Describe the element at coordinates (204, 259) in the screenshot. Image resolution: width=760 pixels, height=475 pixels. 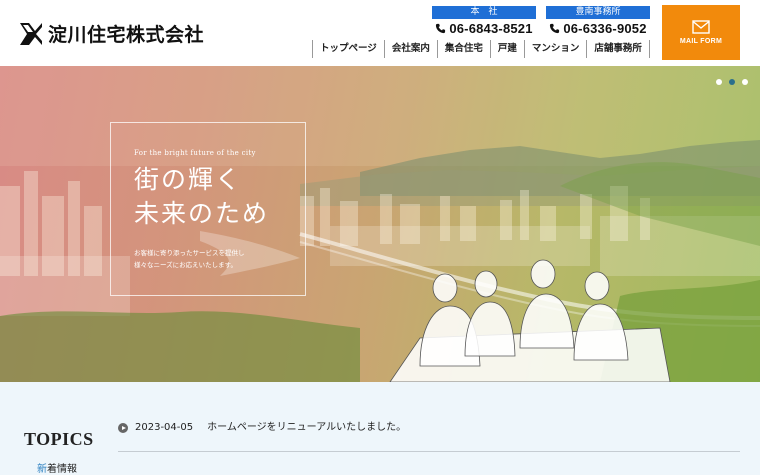
I see `hero-description: お客様に寄り添ったサービスを提供し 様々なニーズにお応えいたします。` at that location.